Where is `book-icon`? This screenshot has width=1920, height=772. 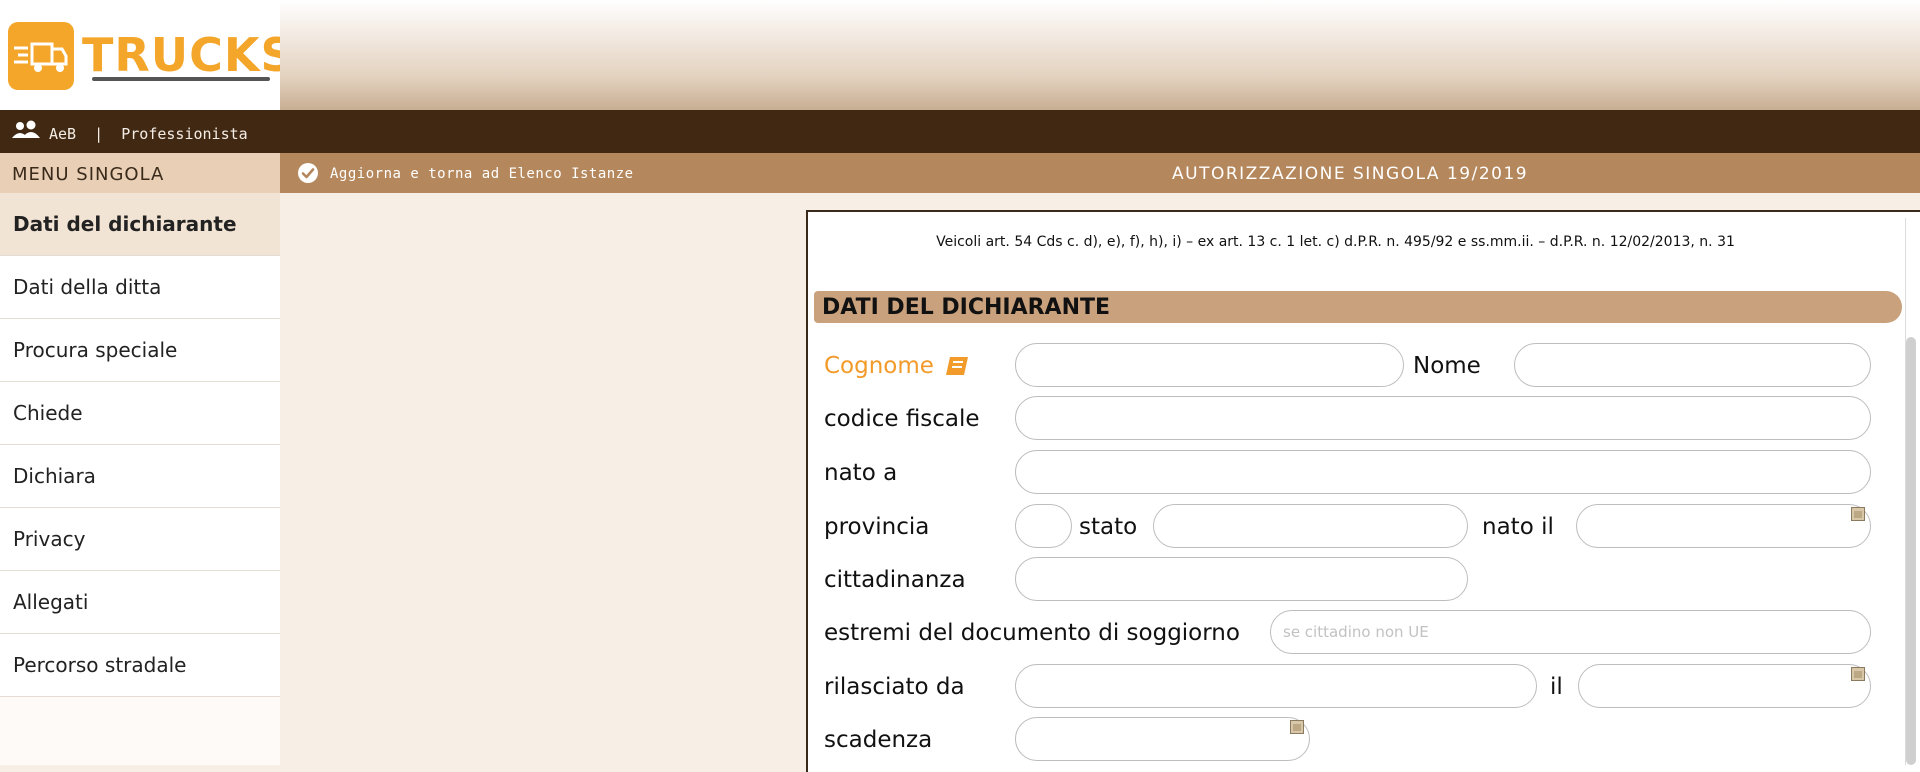 book-icon is located at coordinates (957, 366).